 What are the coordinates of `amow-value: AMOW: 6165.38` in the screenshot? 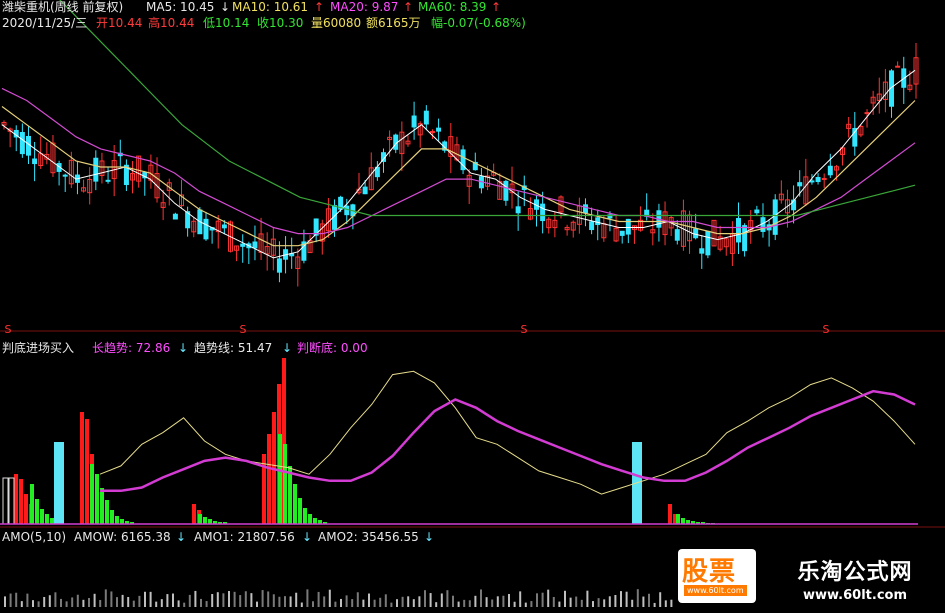 It's located at (122, 537).